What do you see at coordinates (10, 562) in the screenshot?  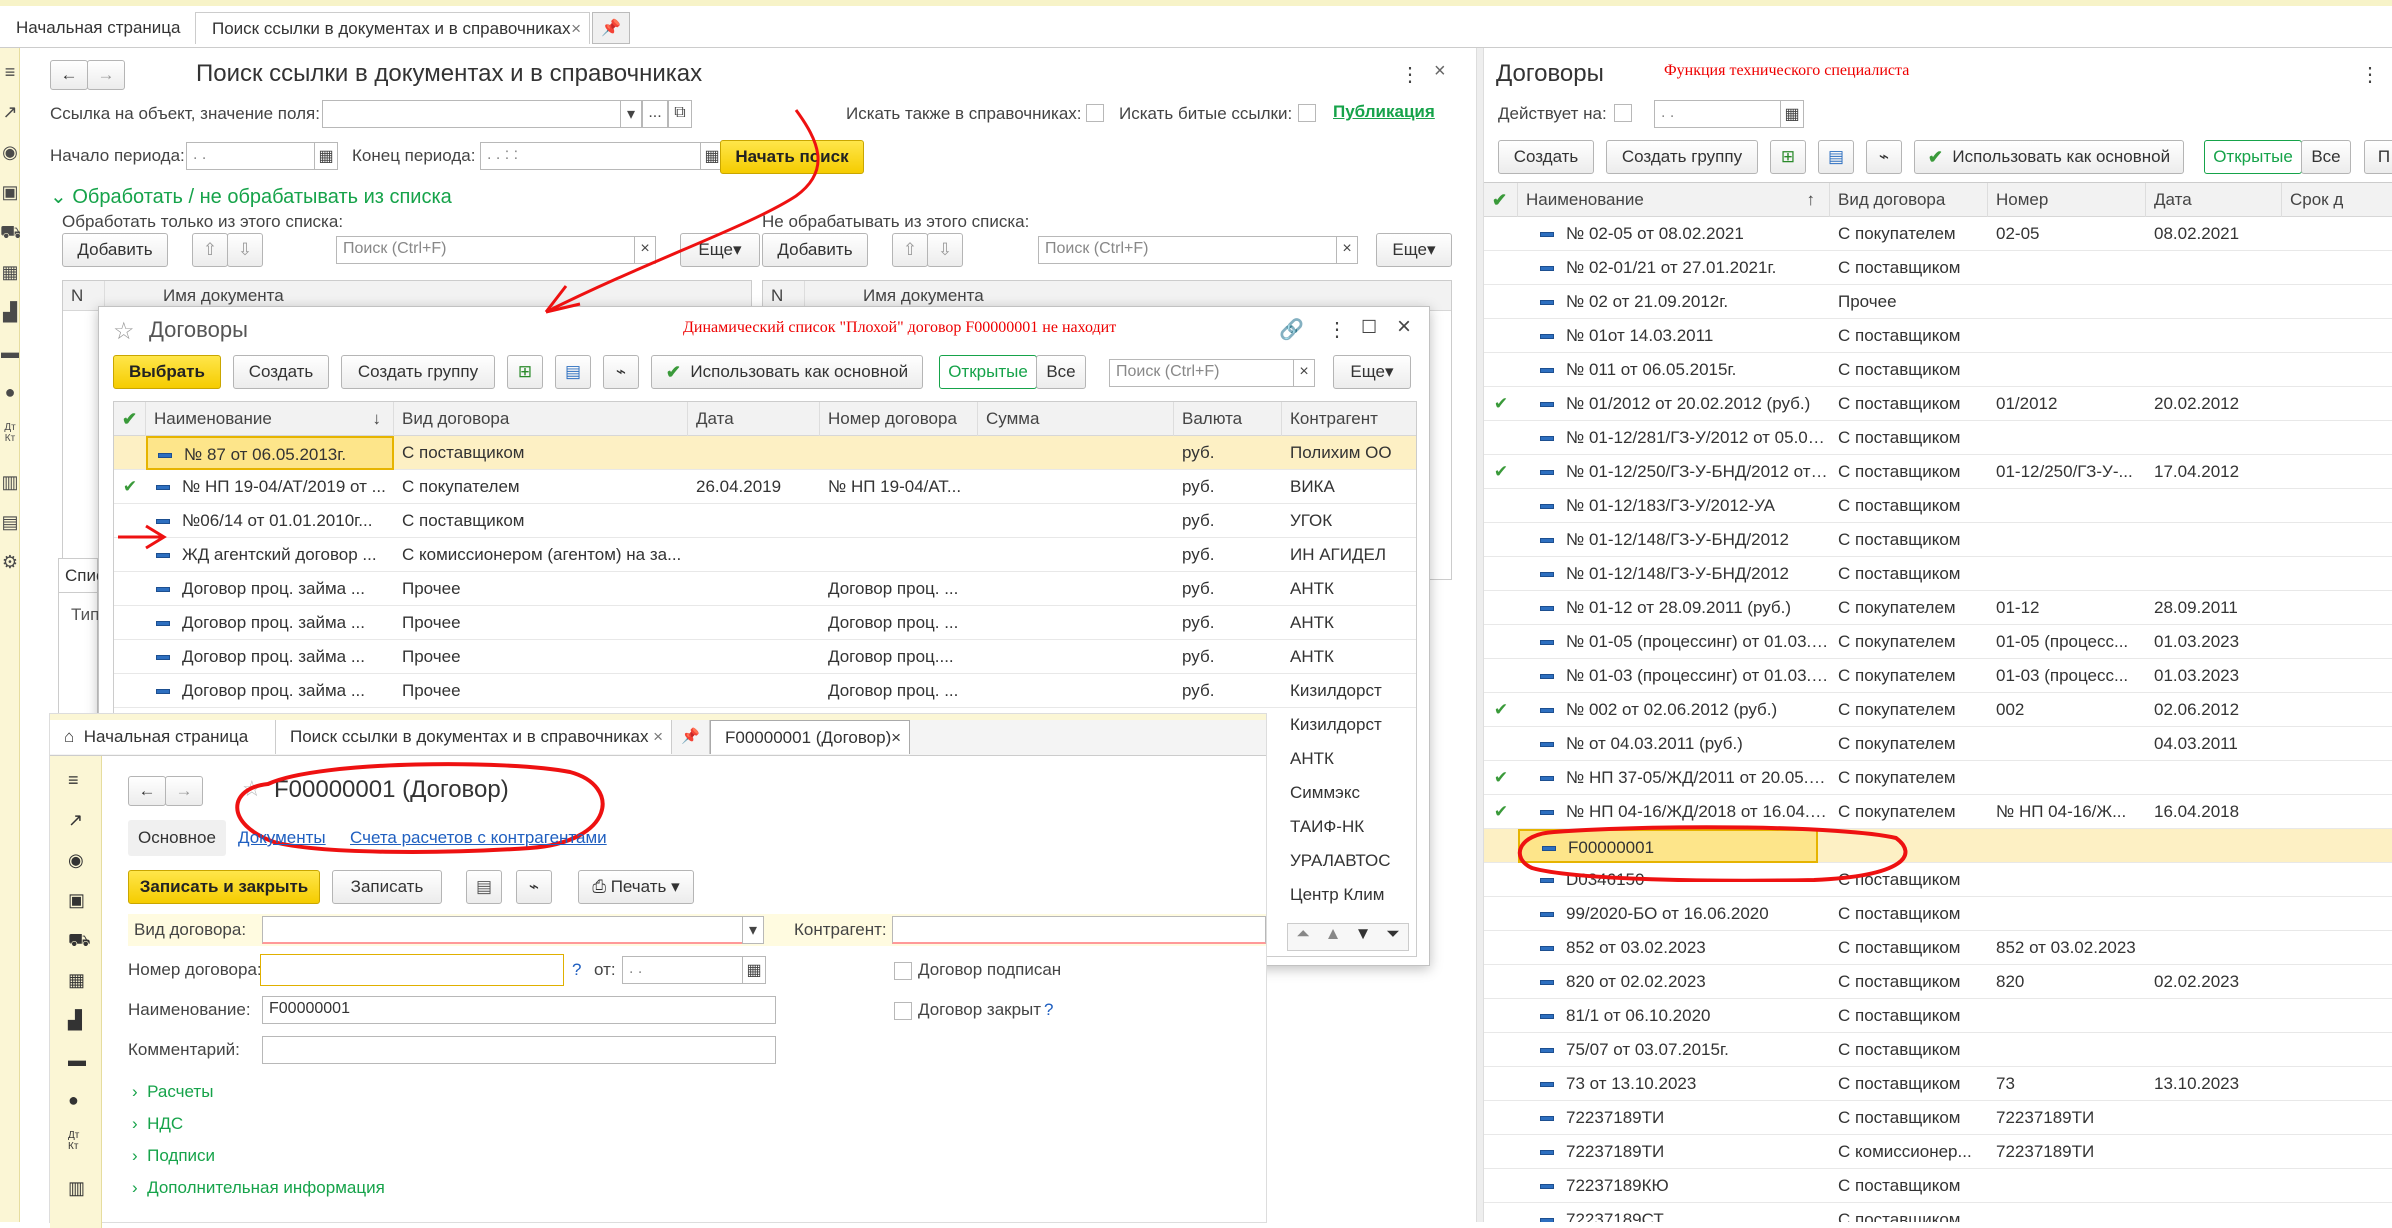 I see `gear-icon: ⚙` at bounding box center [10, 562].